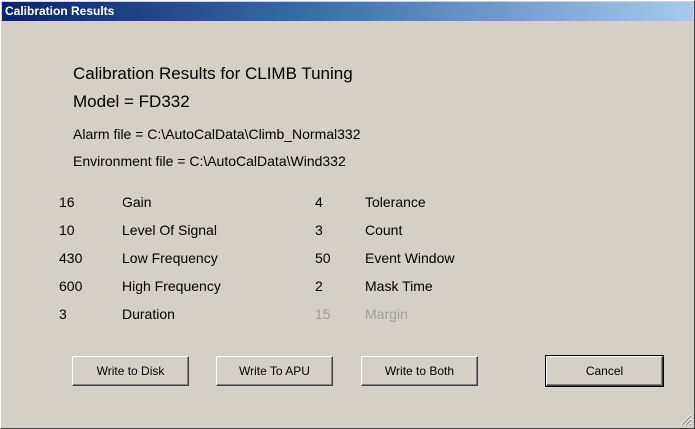 The height and width of the screenshot is (429, 695). I want to click on level-of-signal-label: Level Of Signal, so click(169, 230).